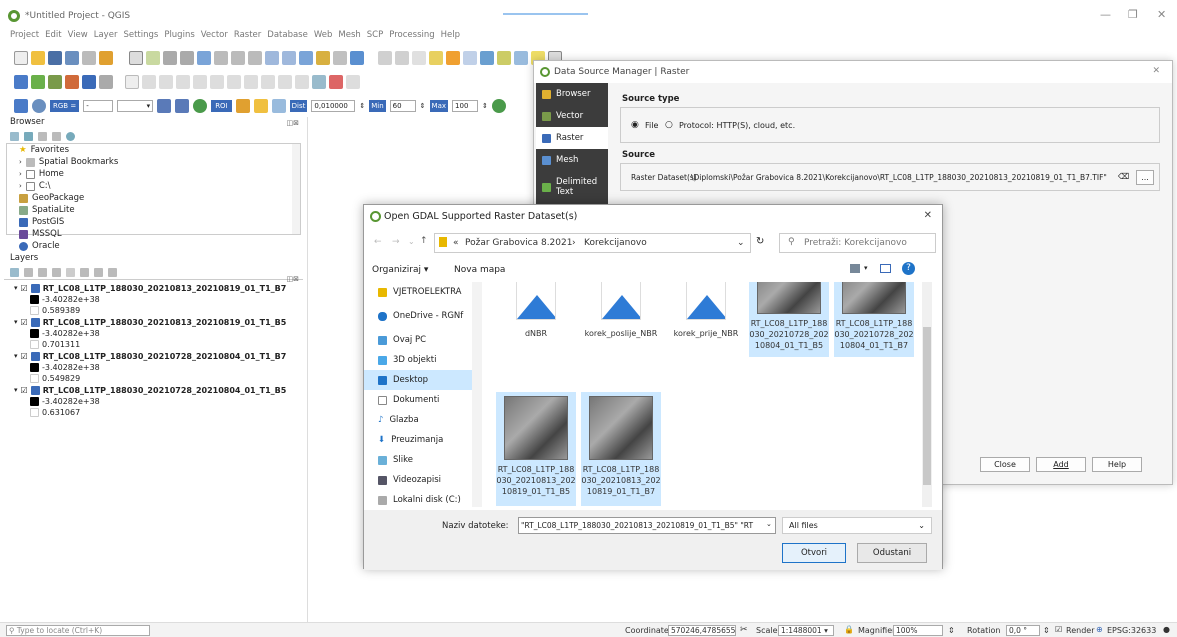  Describe the element at coordinates (272, 58) in the screenshot. I see `zoom-last-icon` at that location.